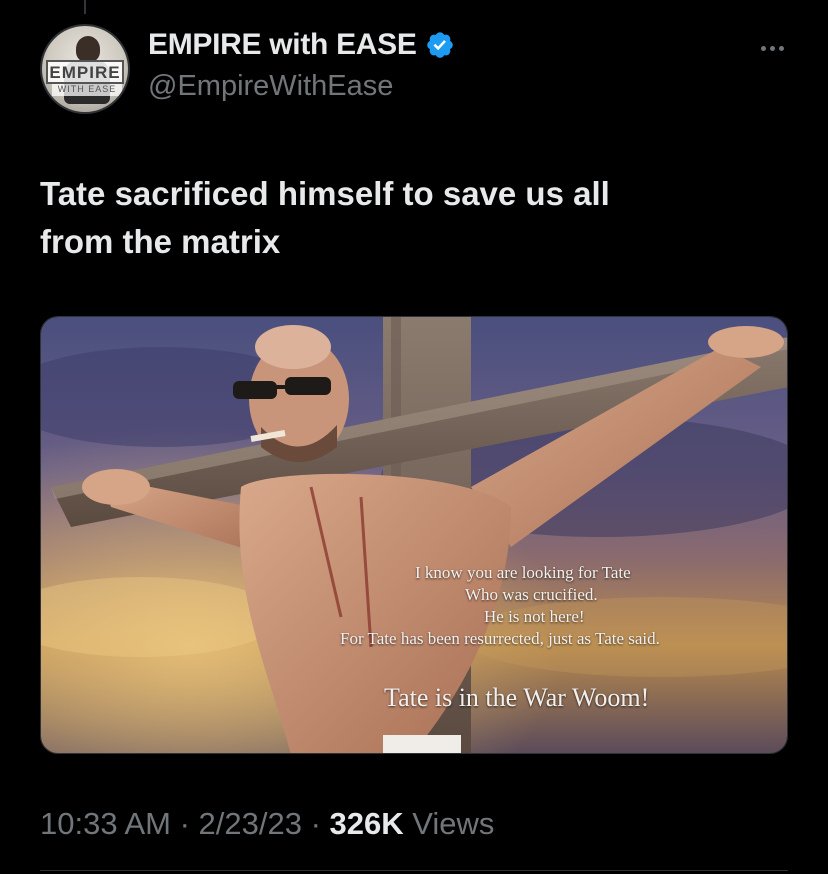 This screenshot has height=874, width=828. Describe the element at coordinates (517, 697) in the screenshot. I see `image-caption-line: Tate is in the War Woom!` at that location.